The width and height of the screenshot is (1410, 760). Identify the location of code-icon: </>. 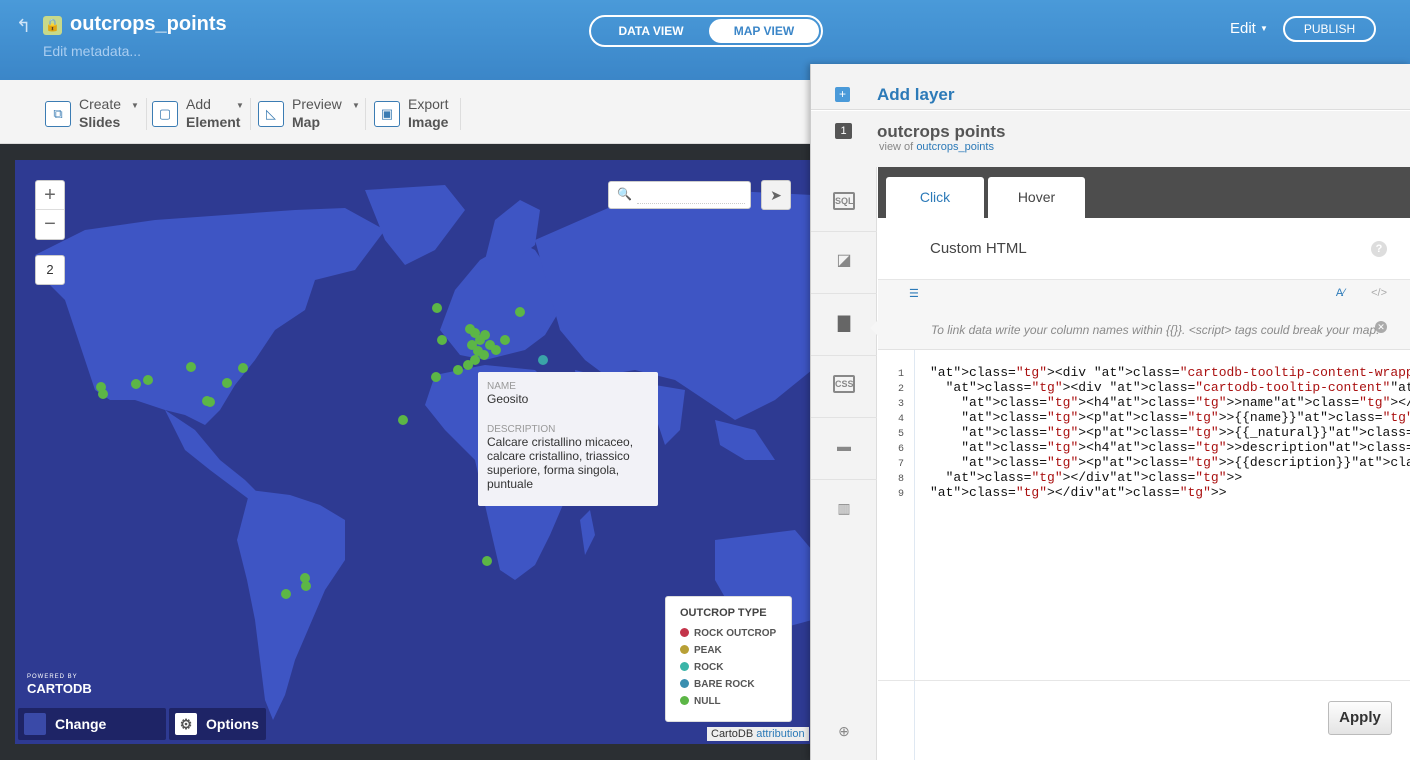
(1379, 293).